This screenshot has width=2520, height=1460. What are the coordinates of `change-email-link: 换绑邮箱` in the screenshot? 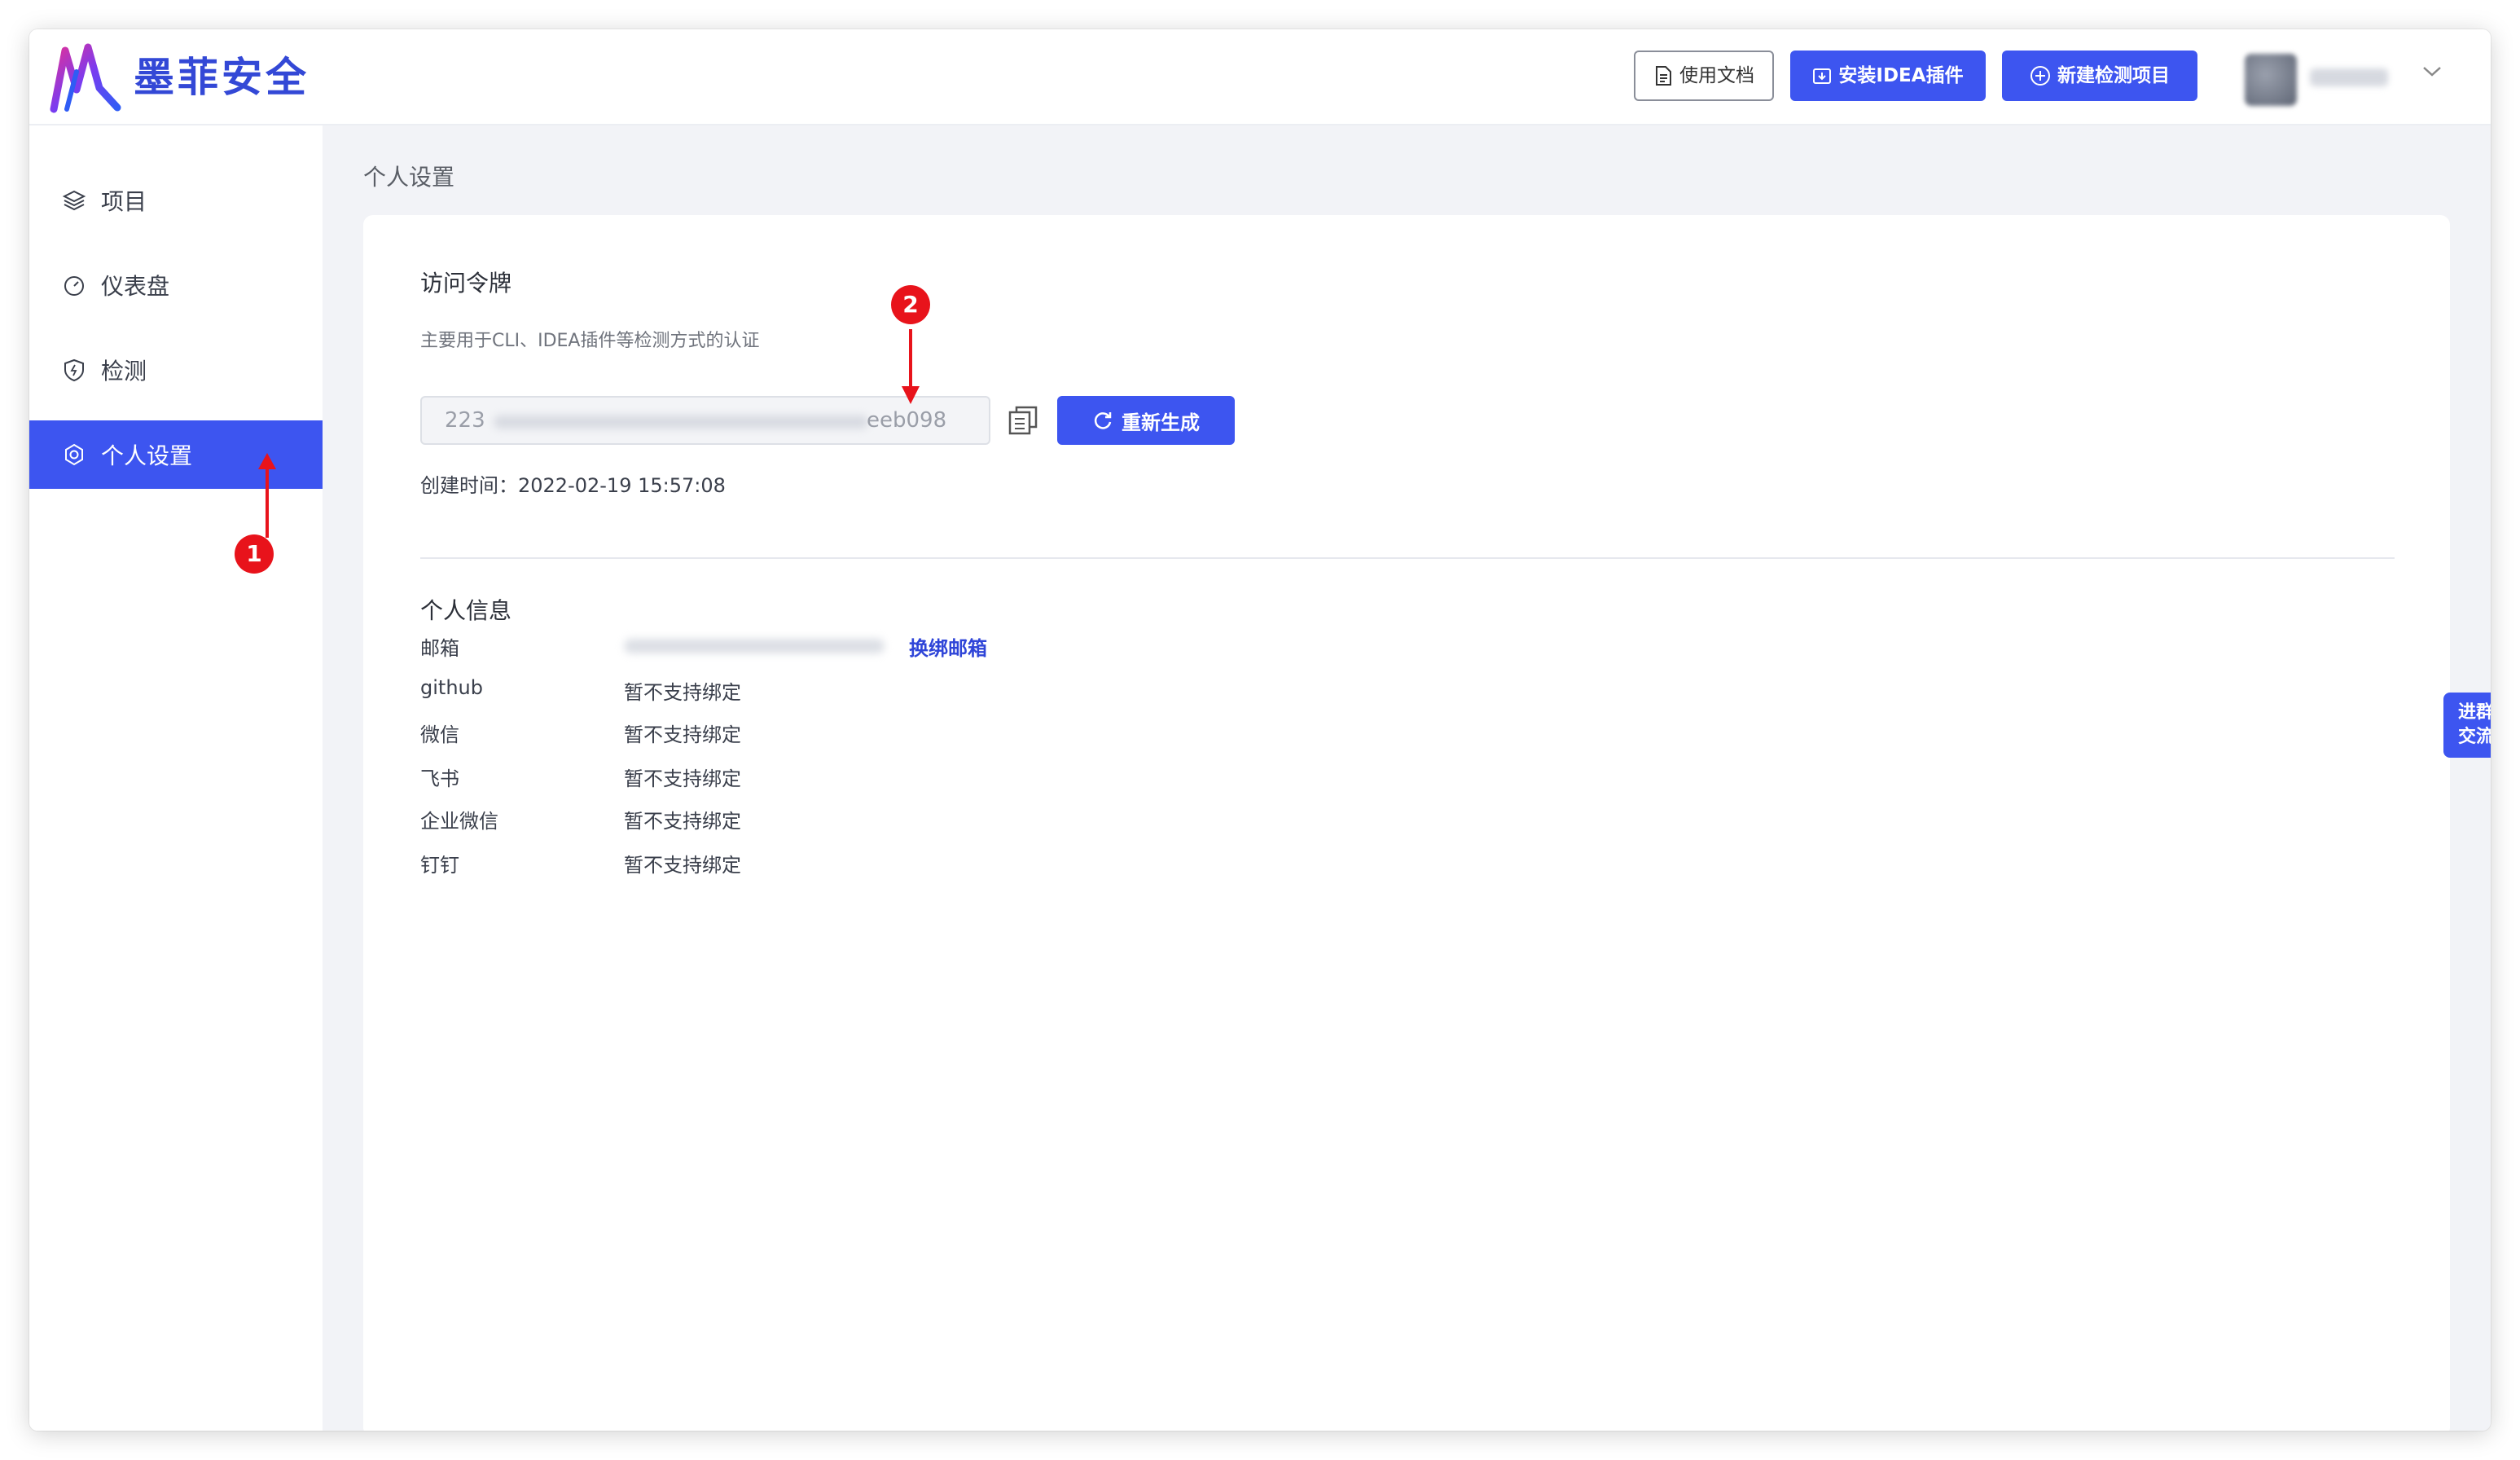 It's located at (948, 647).